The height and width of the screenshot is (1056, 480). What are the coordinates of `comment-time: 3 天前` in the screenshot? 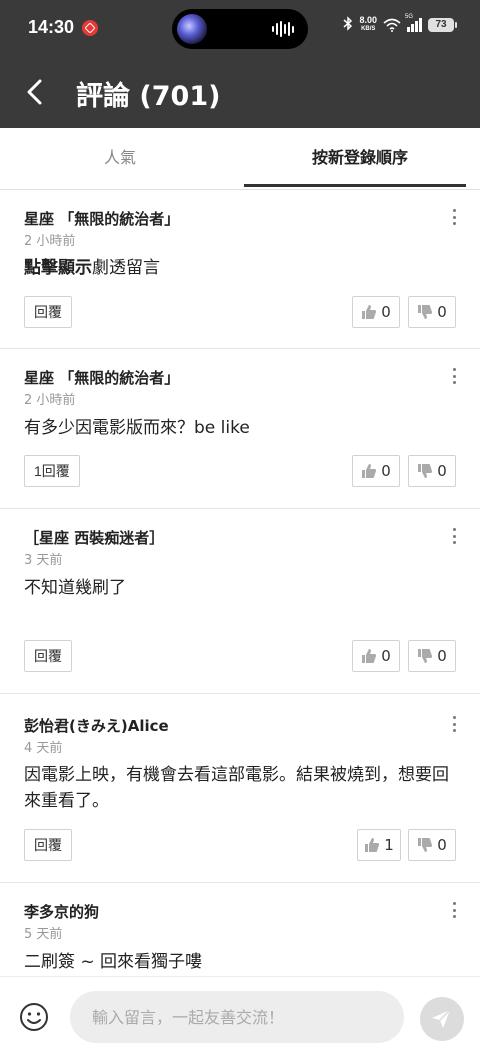 It's located at (43, 560).